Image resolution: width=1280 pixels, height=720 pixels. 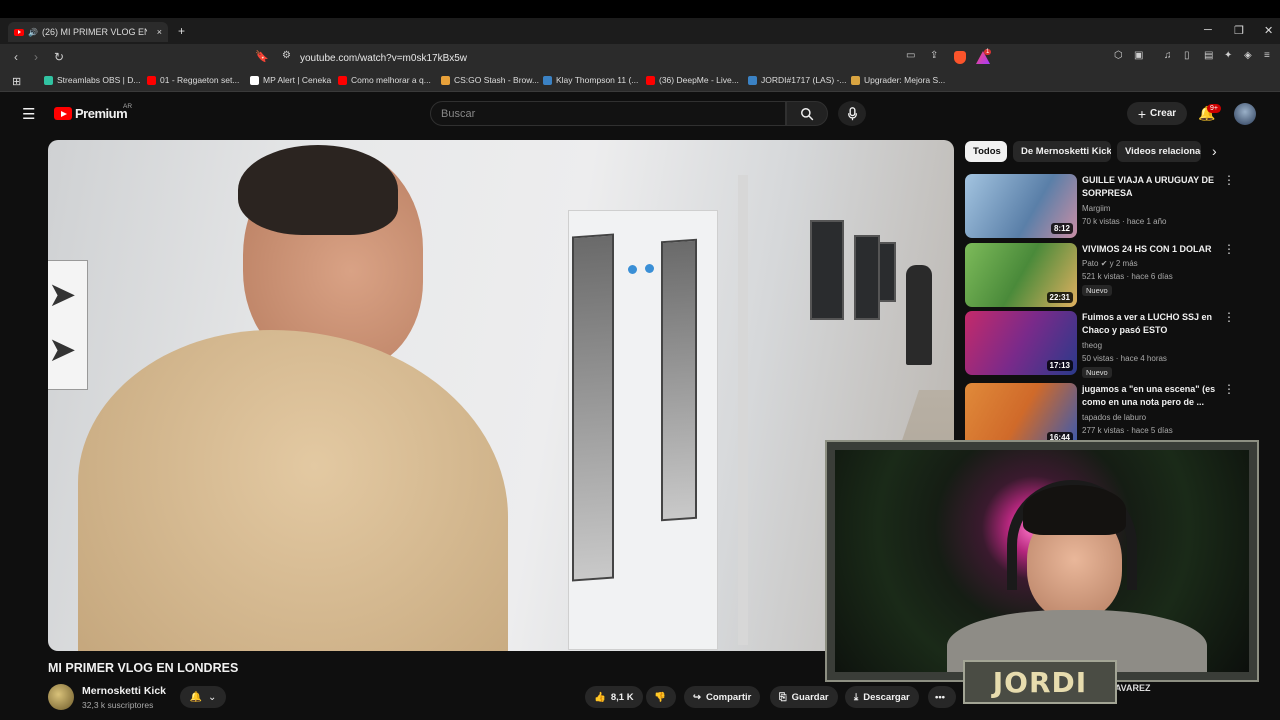 What do you see at coordinates (16, 81) in the screenshot?
I see `apps-icon: ⊞` at bounding box center [16, 81].